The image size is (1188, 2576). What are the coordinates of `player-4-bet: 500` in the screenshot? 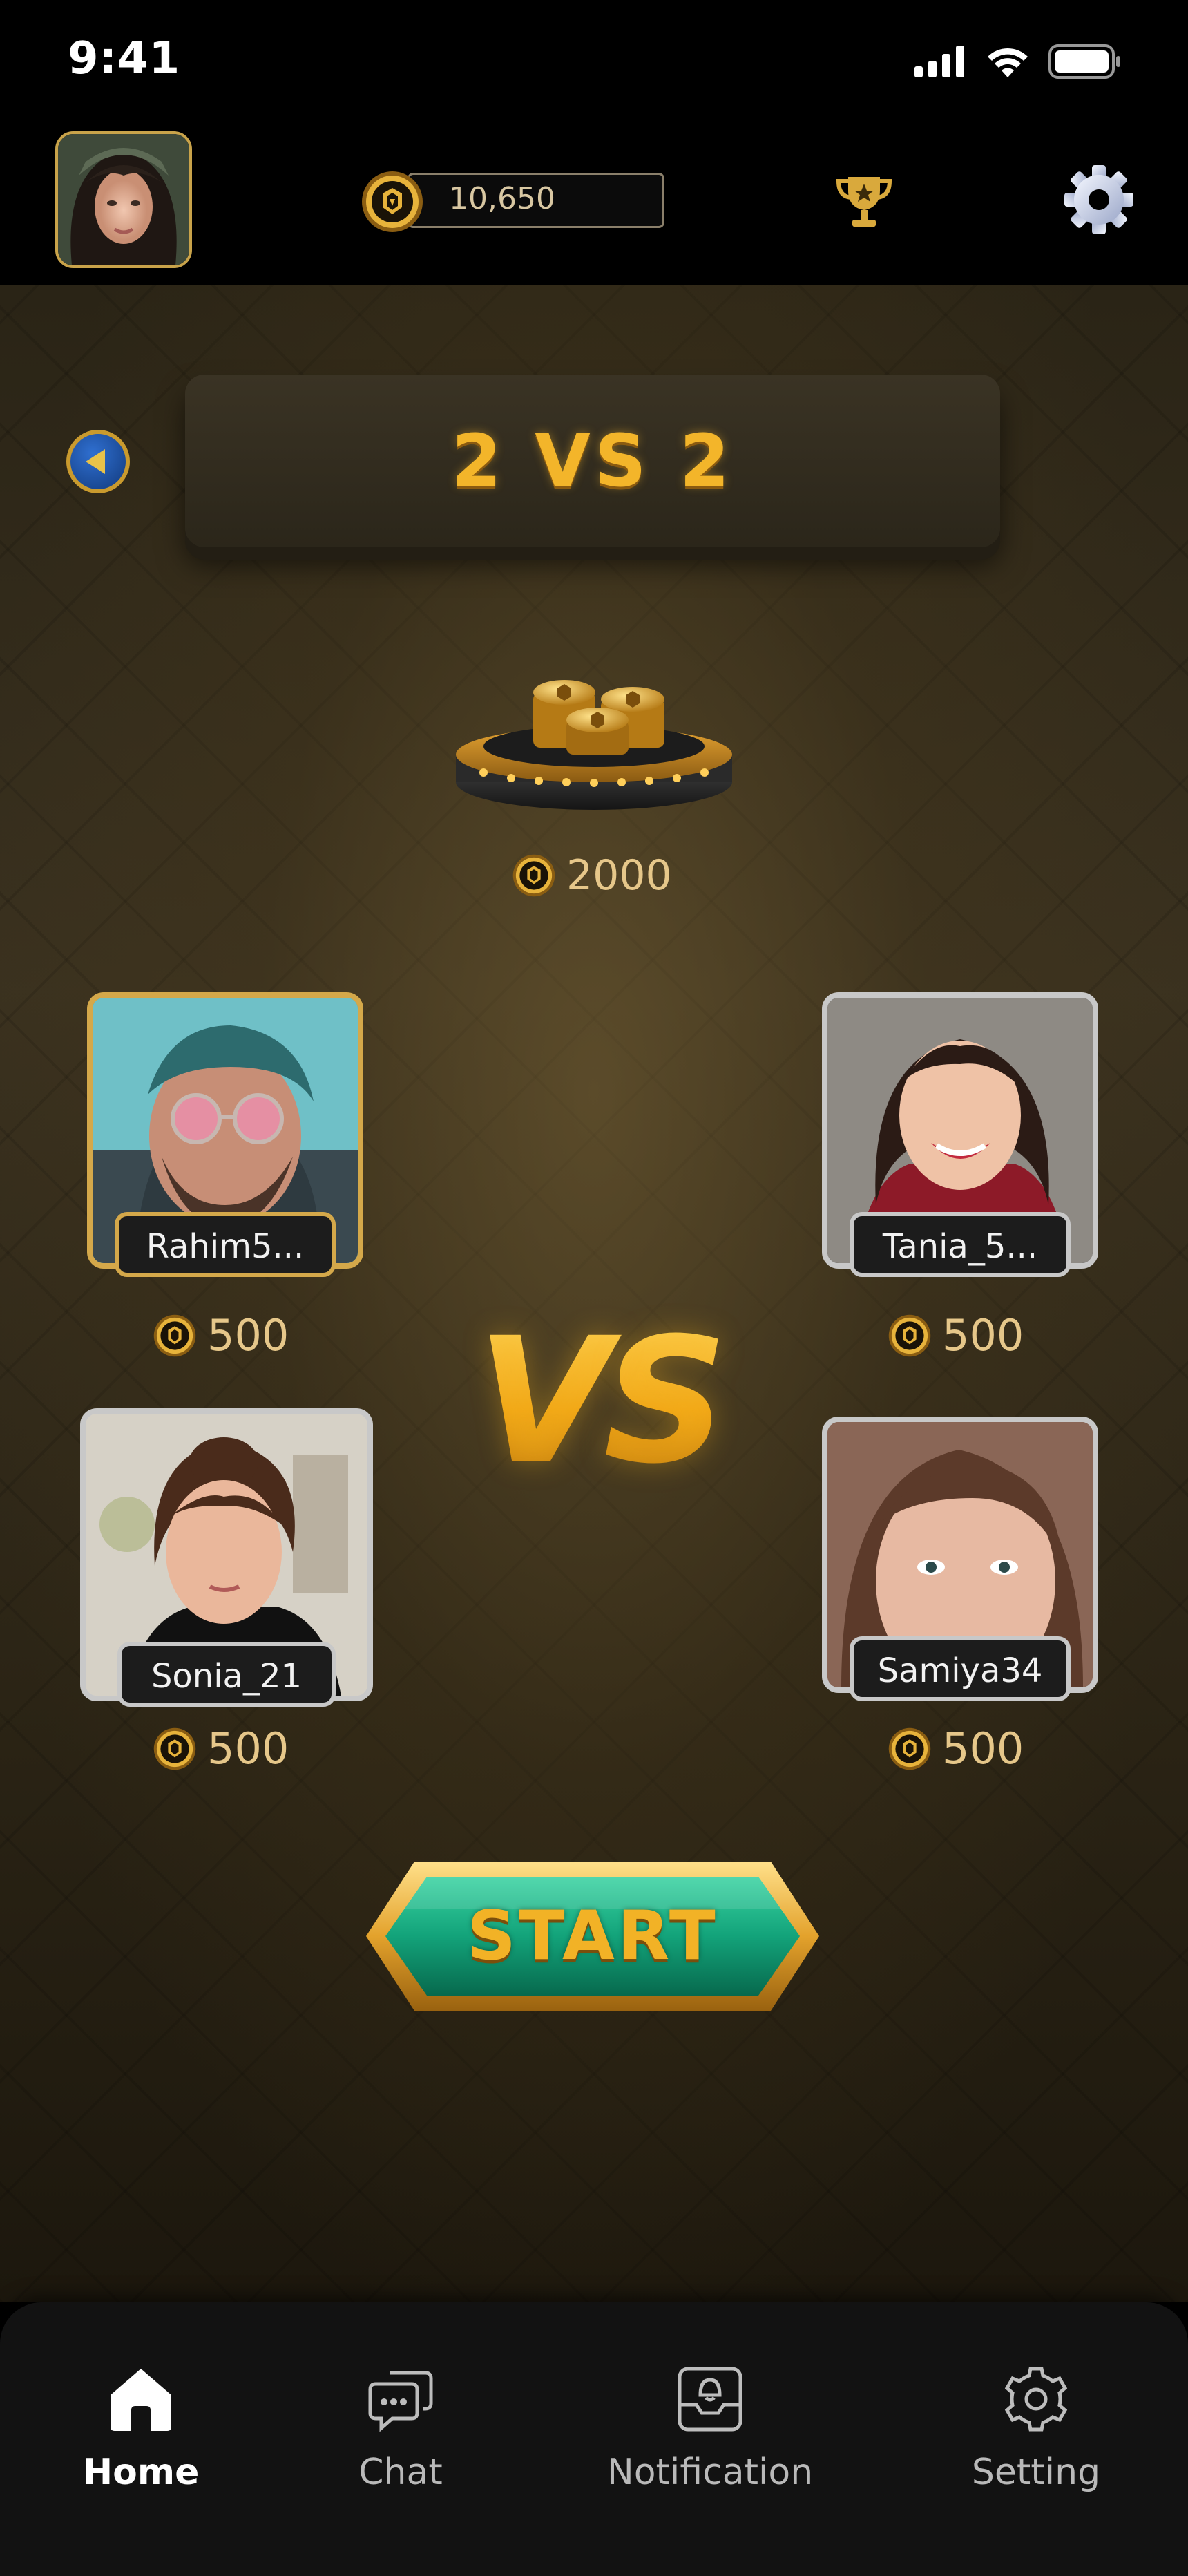 It's located at (956, 1748).